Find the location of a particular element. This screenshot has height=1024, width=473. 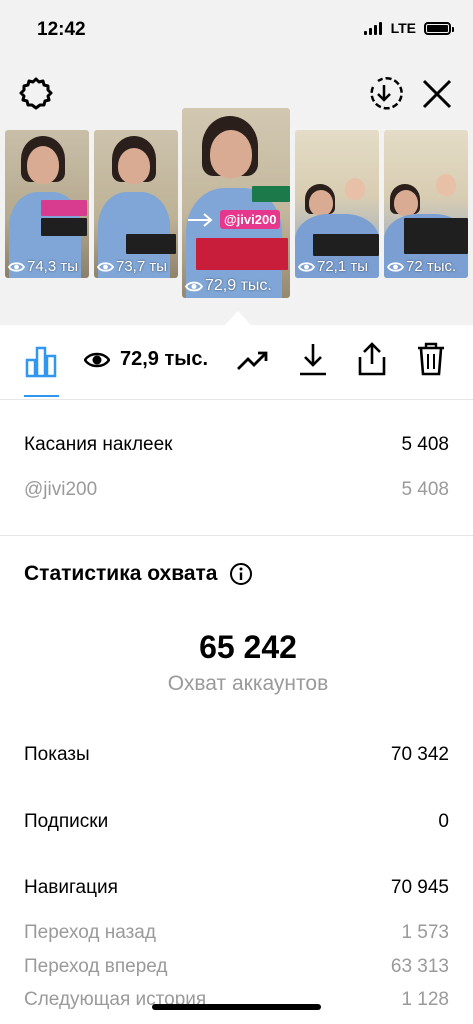

impressions-value: 70 342 is located at coordinates (419, 754).